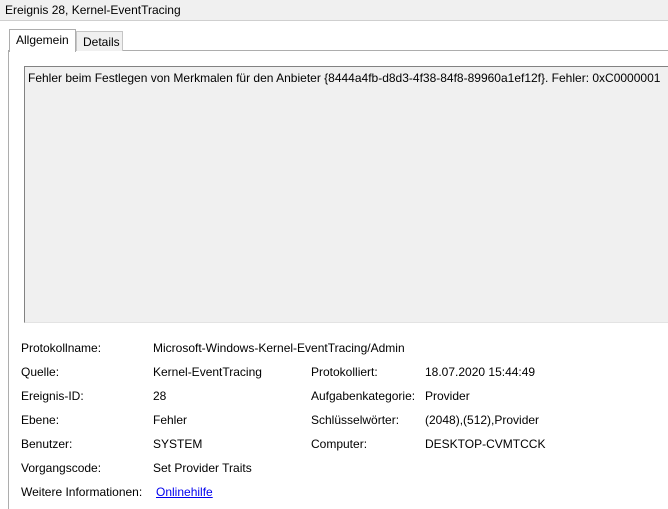 Image resolution: width=668 pixels, height=509 pixels. Describe the element at coordinates (178, 444) in the screenshot. I see `value-benutzer: SYSTEM` at that location.